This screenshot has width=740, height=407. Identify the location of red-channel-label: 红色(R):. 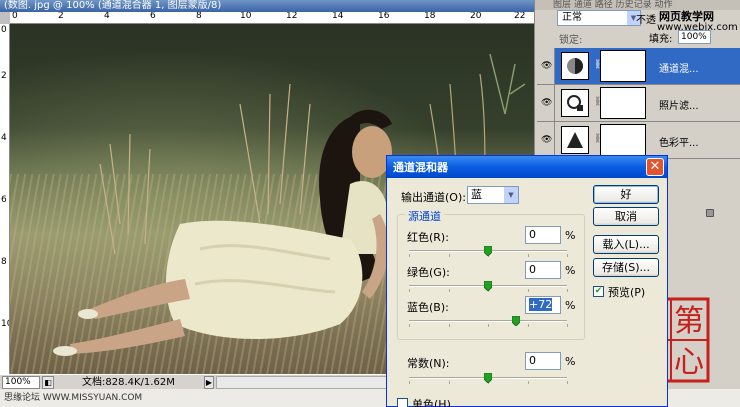
(428, 237).